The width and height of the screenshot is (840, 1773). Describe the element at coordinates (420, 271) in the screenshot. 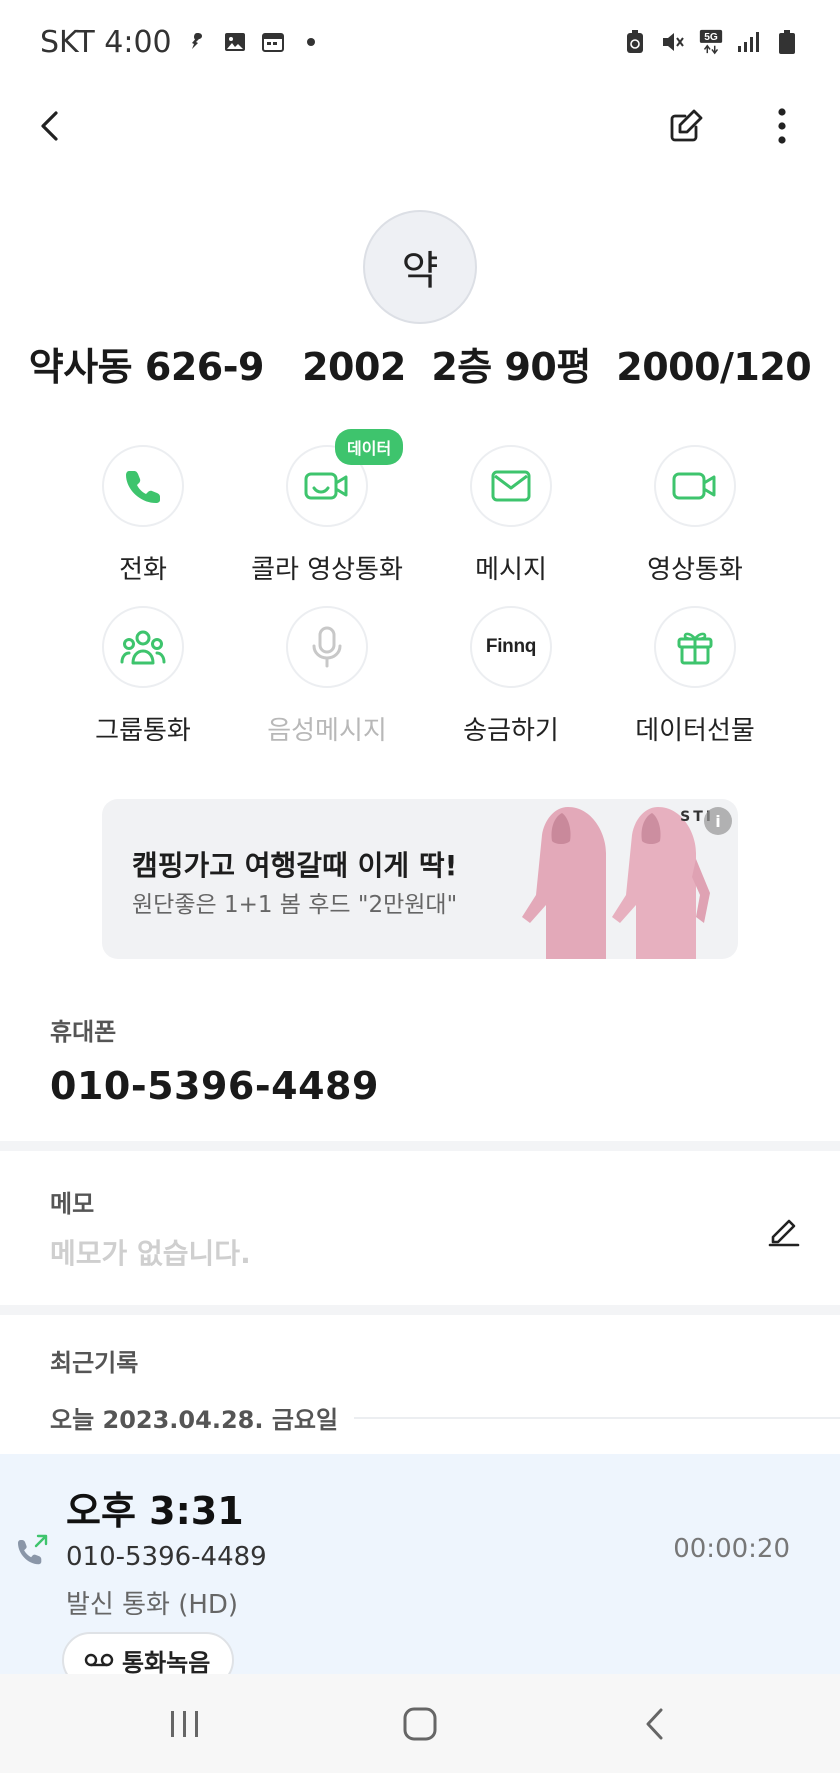

I see `avatar-initial: 약` at that location.